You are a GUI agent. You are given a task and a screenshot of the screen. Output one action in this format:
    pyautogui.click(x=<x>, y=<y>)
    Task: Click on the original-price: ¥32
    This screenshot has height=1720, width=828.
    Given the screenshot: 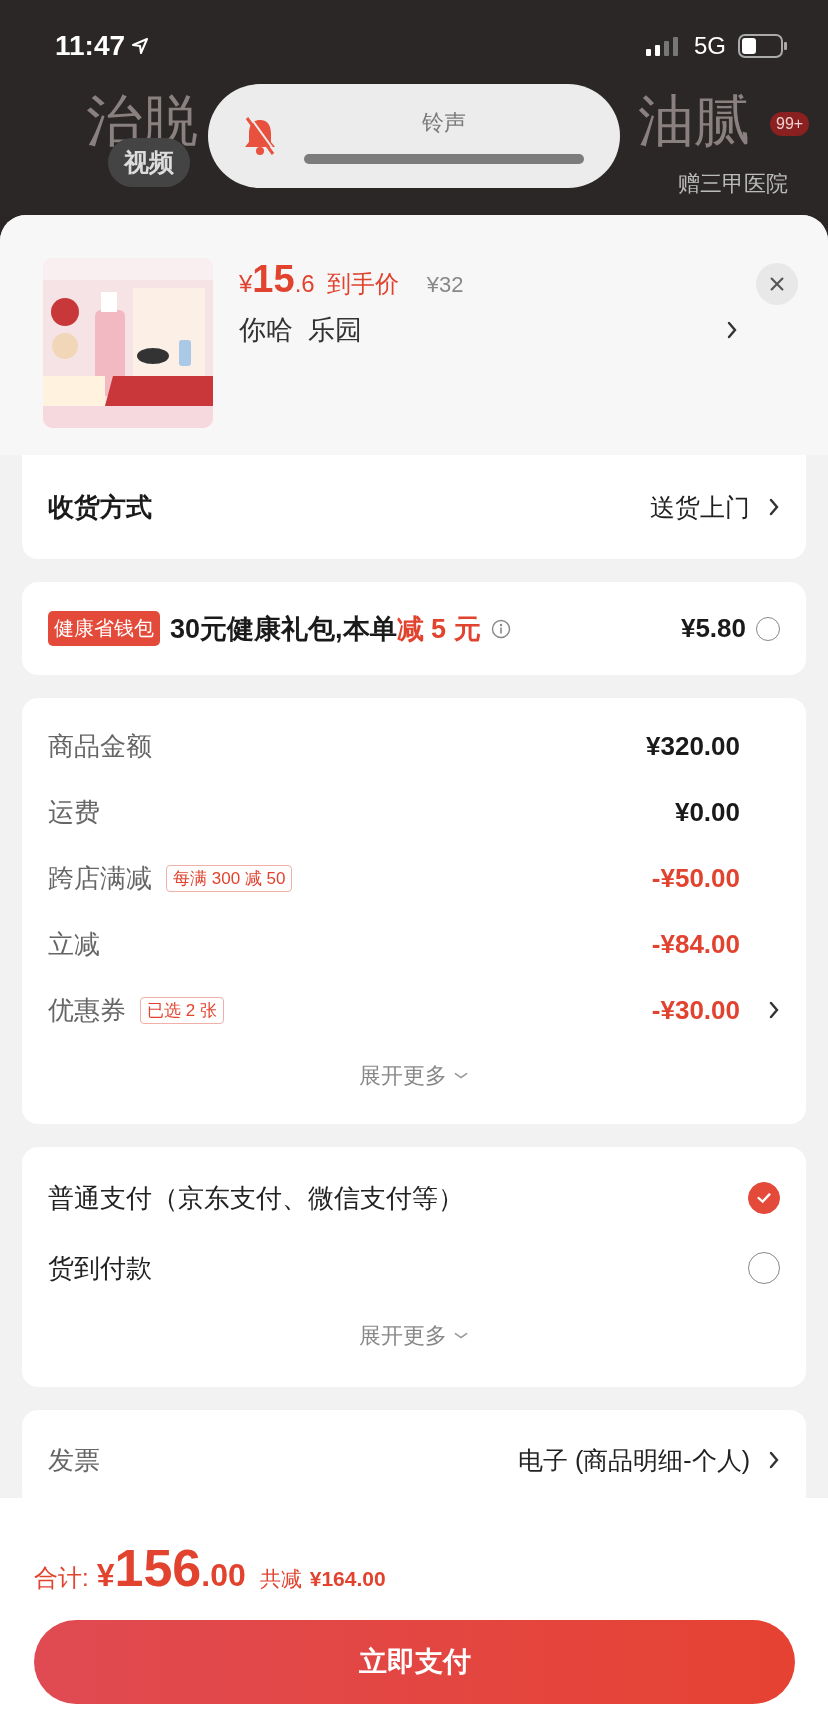 What is the action you would take?
    pyautogui.click(x=445, y=285)
    